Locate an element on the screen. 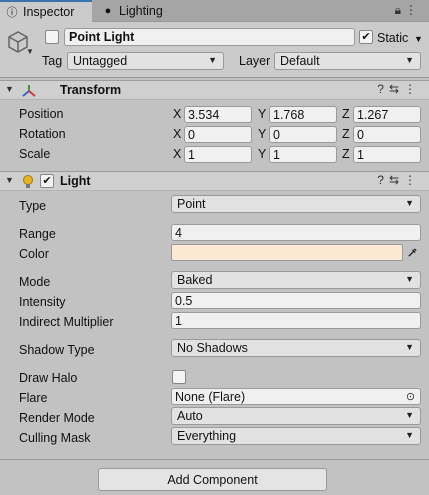  type-dropdown: Point ▼ is located at coordinates (296, 204).